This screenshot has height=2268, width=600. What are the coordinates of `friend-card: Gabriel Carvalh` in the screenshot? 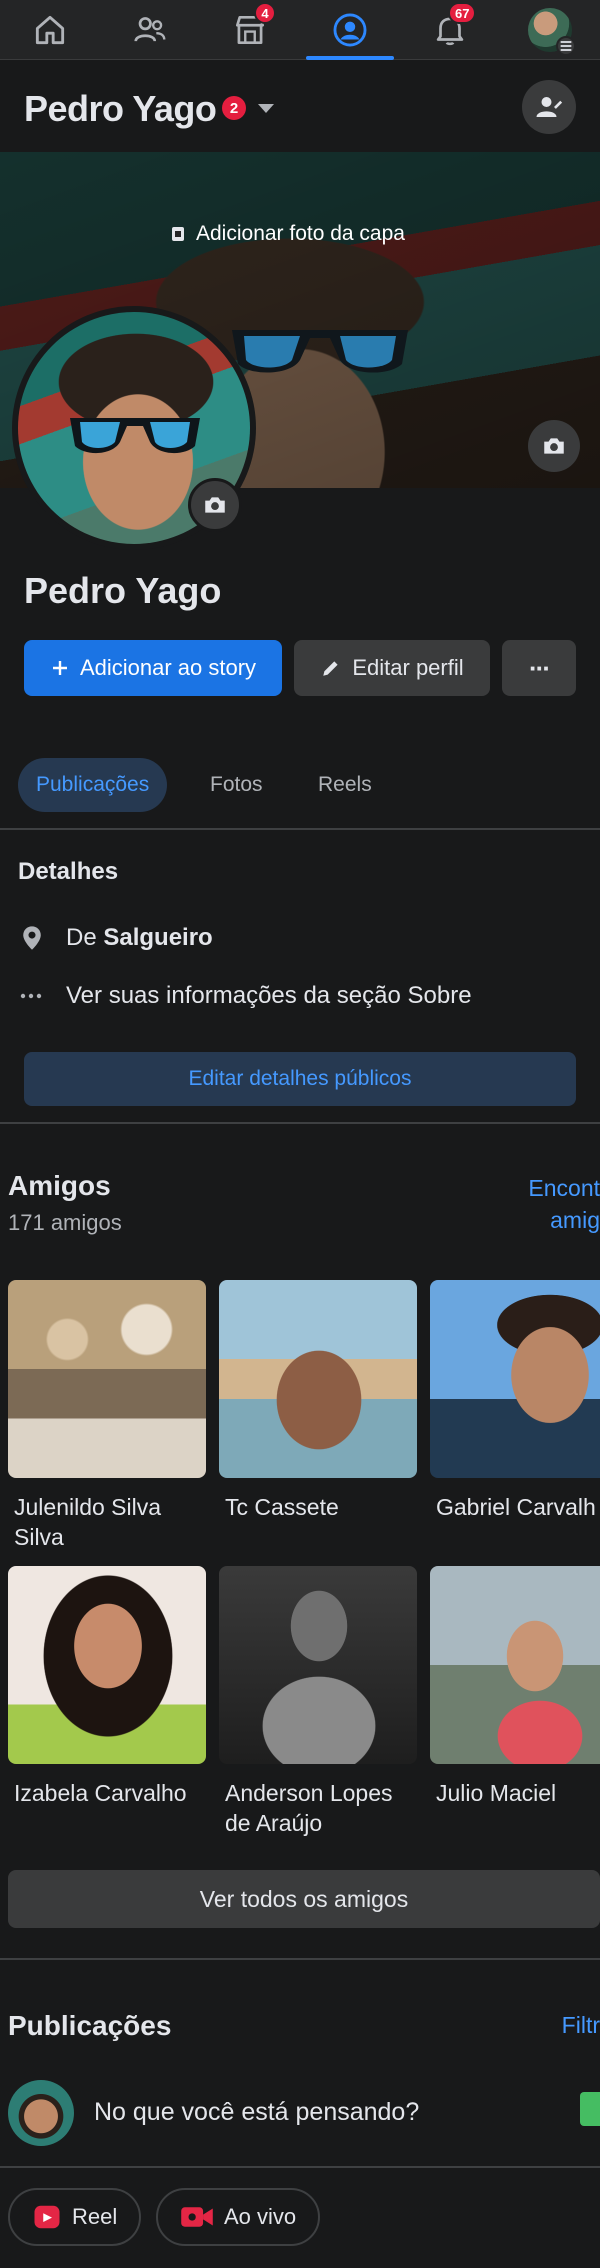 It's located at (515, 1401).